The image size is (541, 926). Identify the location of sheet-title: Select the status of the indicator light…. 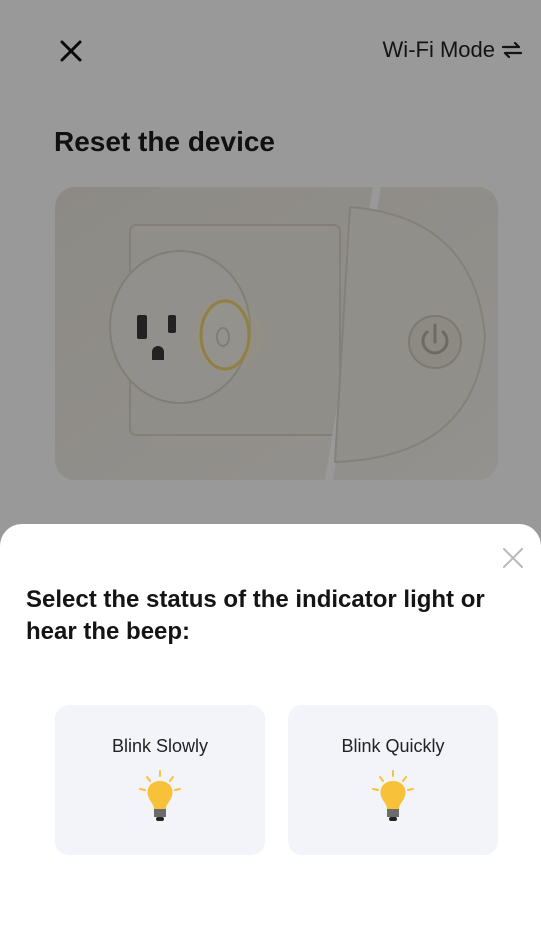
(255, 615).